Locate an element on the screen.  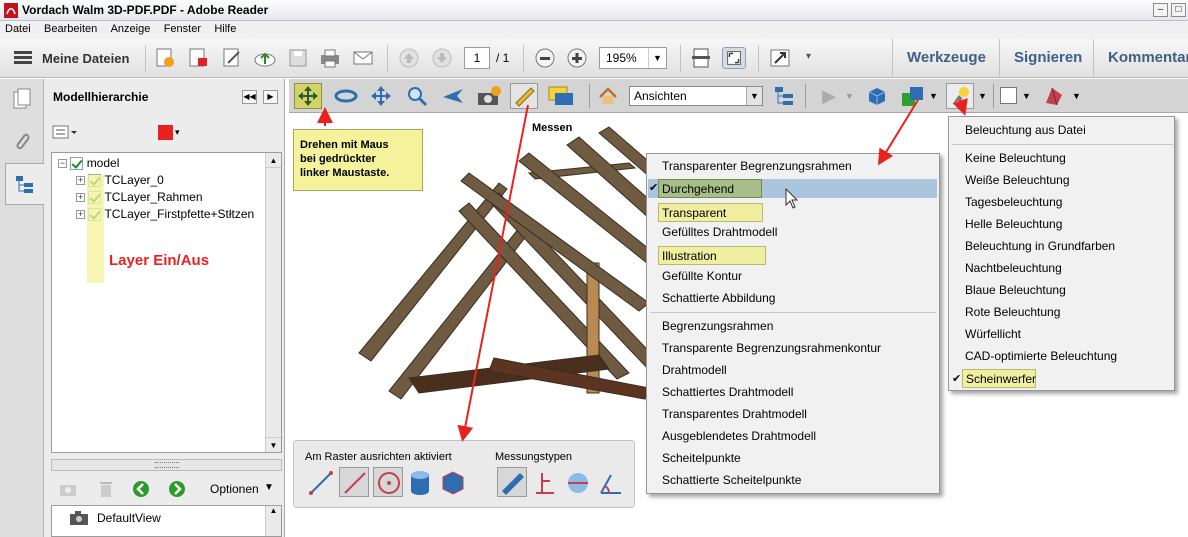
menu-item: Beleuchtung aus Datei is located at coordinates (1025, 130).